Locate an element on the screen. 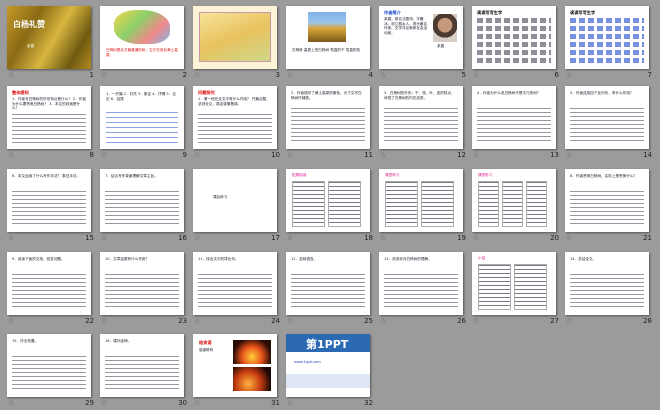 This screenshot has height=410, width=660. slide-thumbnail: 7．结合写作背景理解文章主旨。 is located at coordinates (142, 200).